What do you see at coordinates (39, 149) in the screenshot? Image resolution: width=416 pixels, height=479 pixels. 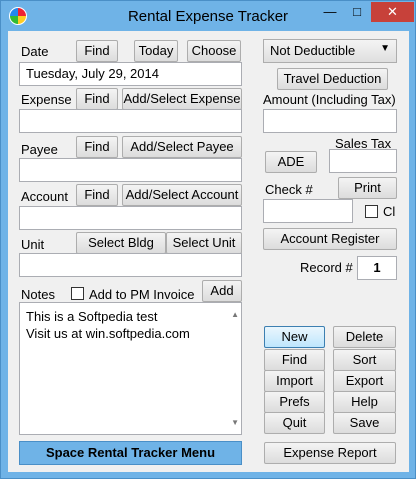 I see `payee-label: Payee` at bounding box center [39, 149].